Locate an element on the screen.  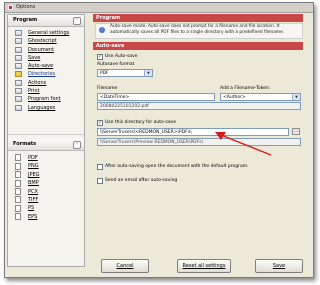
sidebar-item-label: Document is located at coordinates (41, 49).